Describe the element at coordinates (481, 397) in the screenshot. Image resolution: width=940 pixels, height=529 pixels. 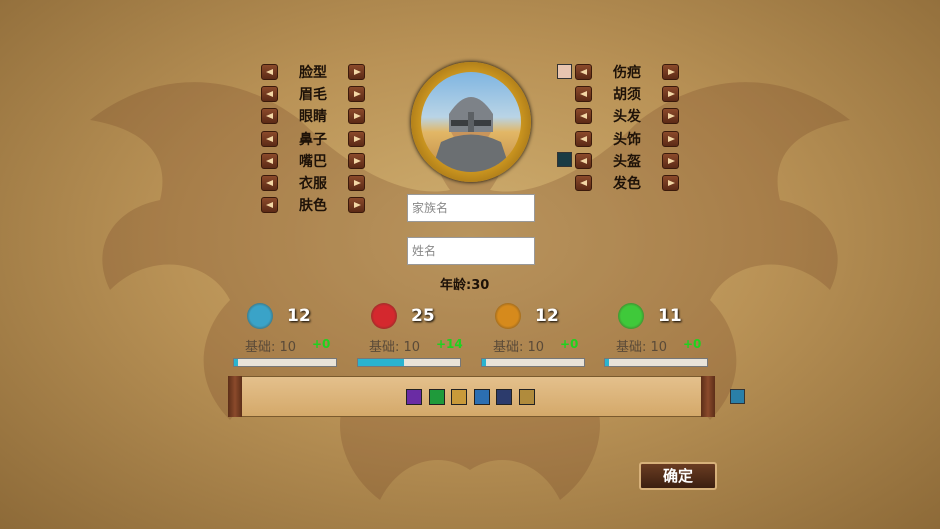
I see `trait-blue-icon` at that location.